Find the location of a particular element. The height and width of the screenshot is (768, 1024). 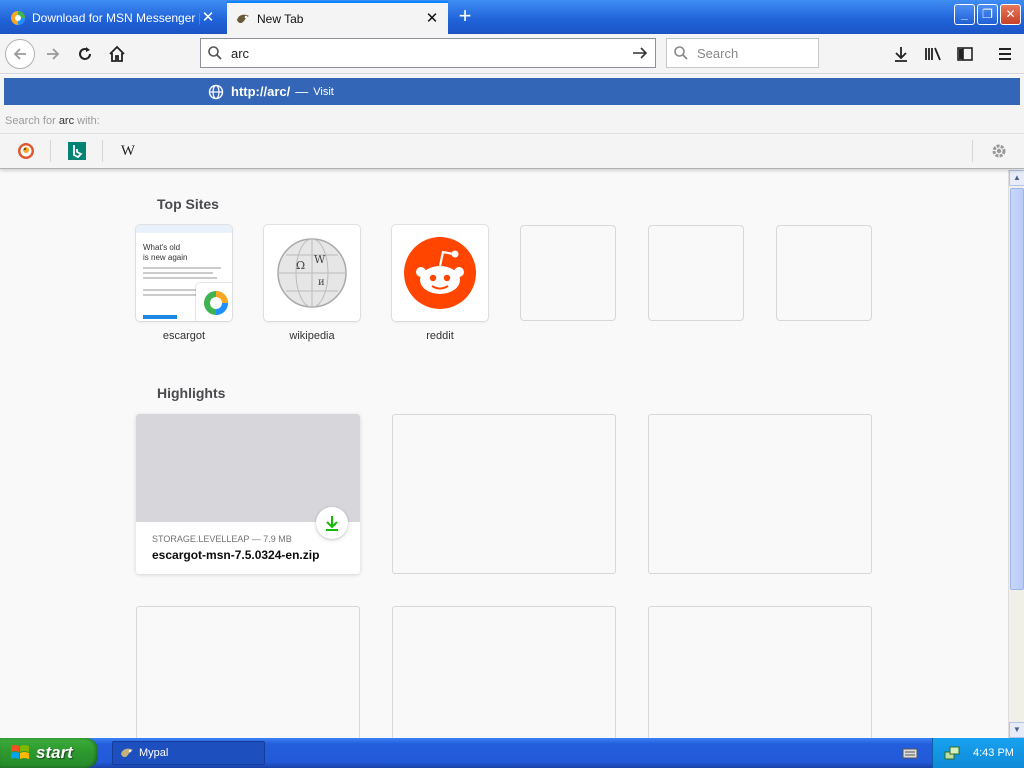

taskbar-button-label: Mypal is located at coordinates (154, 753).